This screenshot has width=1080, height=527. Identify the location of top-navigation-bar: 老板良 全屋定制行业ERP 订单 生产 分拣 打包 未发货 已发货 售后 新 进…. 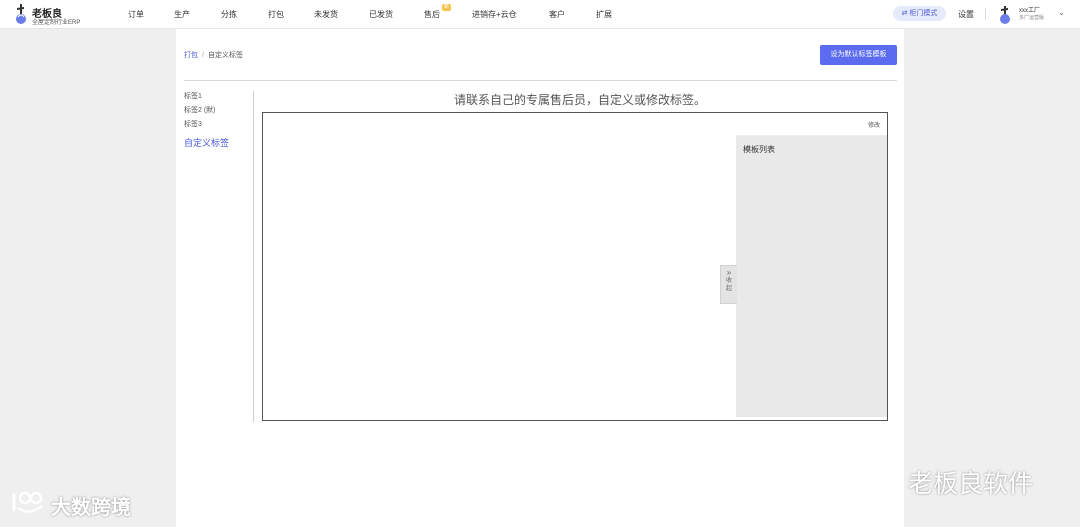
(540, 14).